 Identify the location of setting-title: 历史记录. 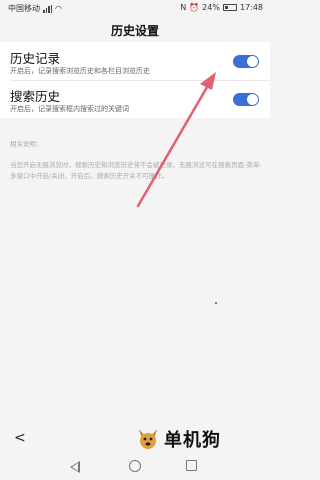
(35, 58).